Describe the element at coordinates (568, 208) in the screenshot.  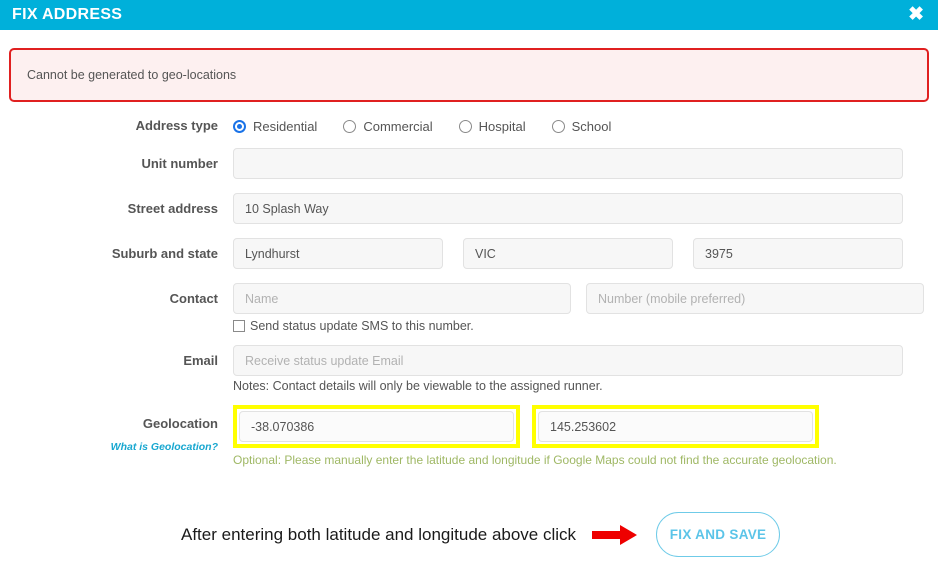
I see `street-address-input` at that location.